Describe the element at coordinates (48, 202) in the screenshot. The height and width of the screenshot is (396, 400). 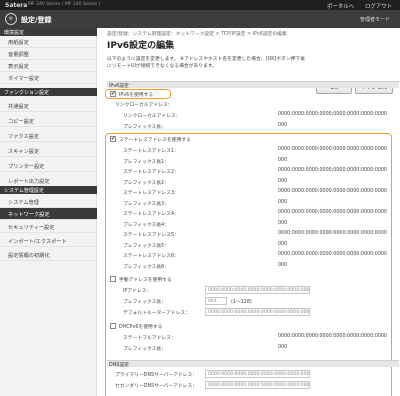
I see `sidebar-item-system-admin: システム管理` at that location.